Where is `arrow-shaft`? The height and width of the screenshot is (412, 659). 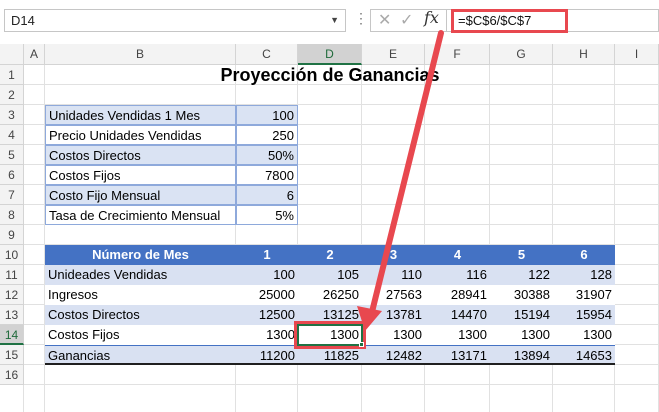
arrow-shaft is located at coordinates (405, 176).